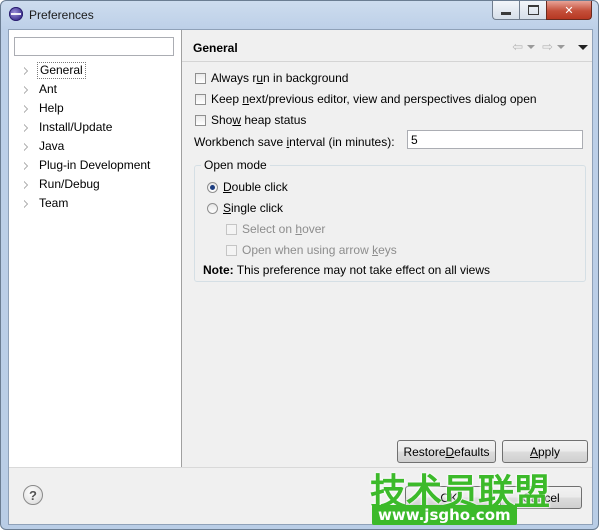  What do you see at coordinates (54, 203) in the screenshot?
I see `tree-item-label: Team` at bounding box center [54, 203].